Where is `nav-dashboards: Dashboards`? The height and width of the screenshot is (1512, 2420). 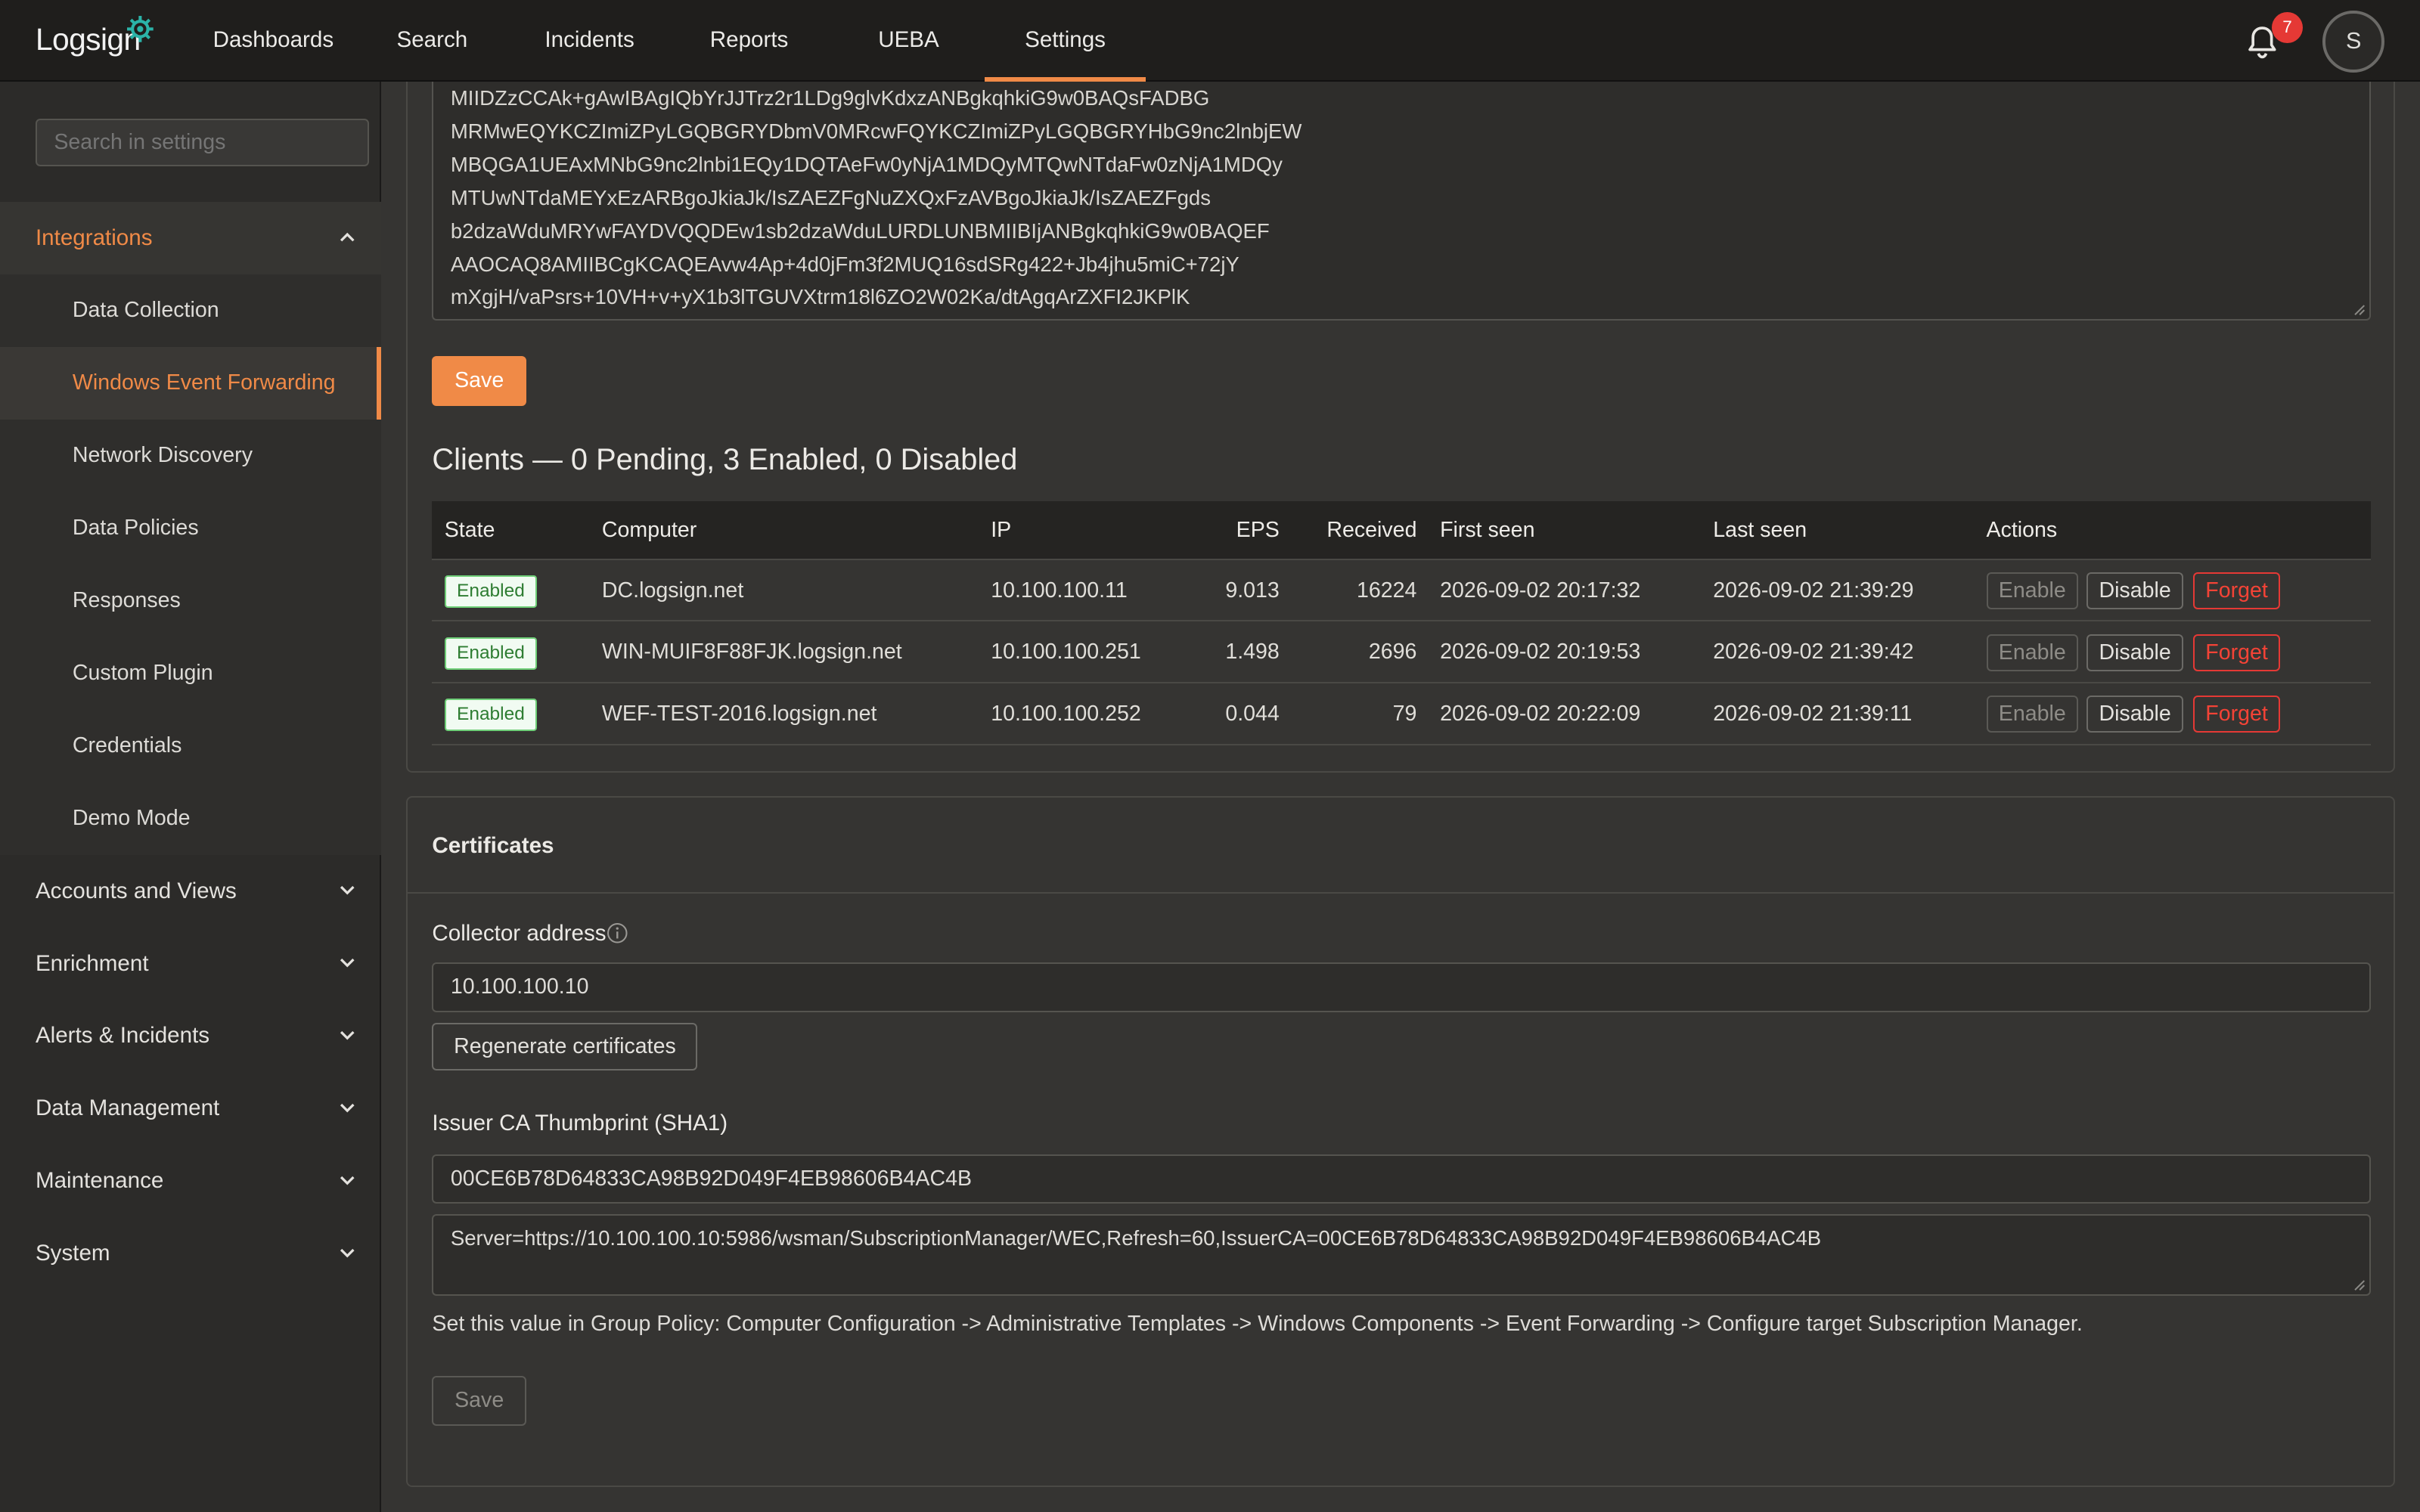
nav-dashboards: Dashboards is located at coordinates (273, 41).